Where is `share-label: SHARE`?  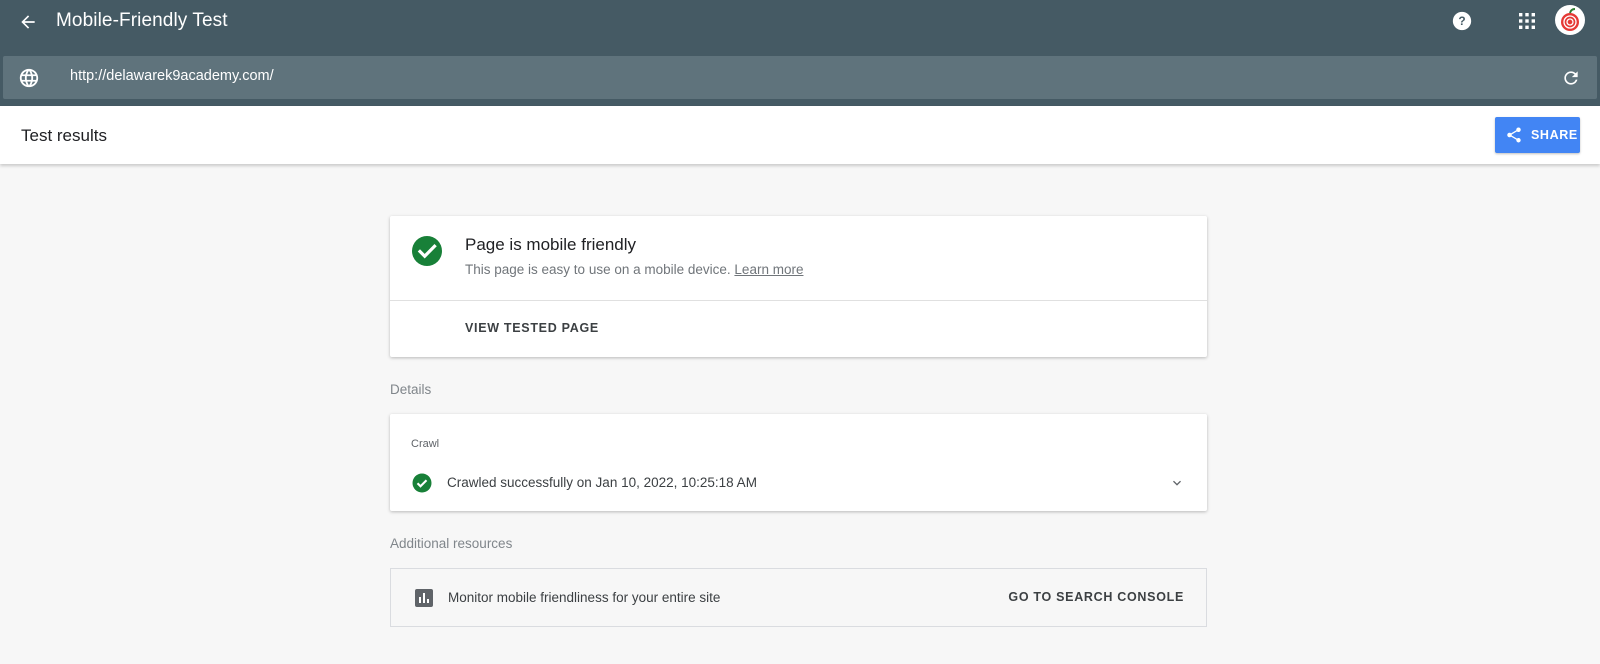
share-label: SHARE is located at coordinates (1554, 135).